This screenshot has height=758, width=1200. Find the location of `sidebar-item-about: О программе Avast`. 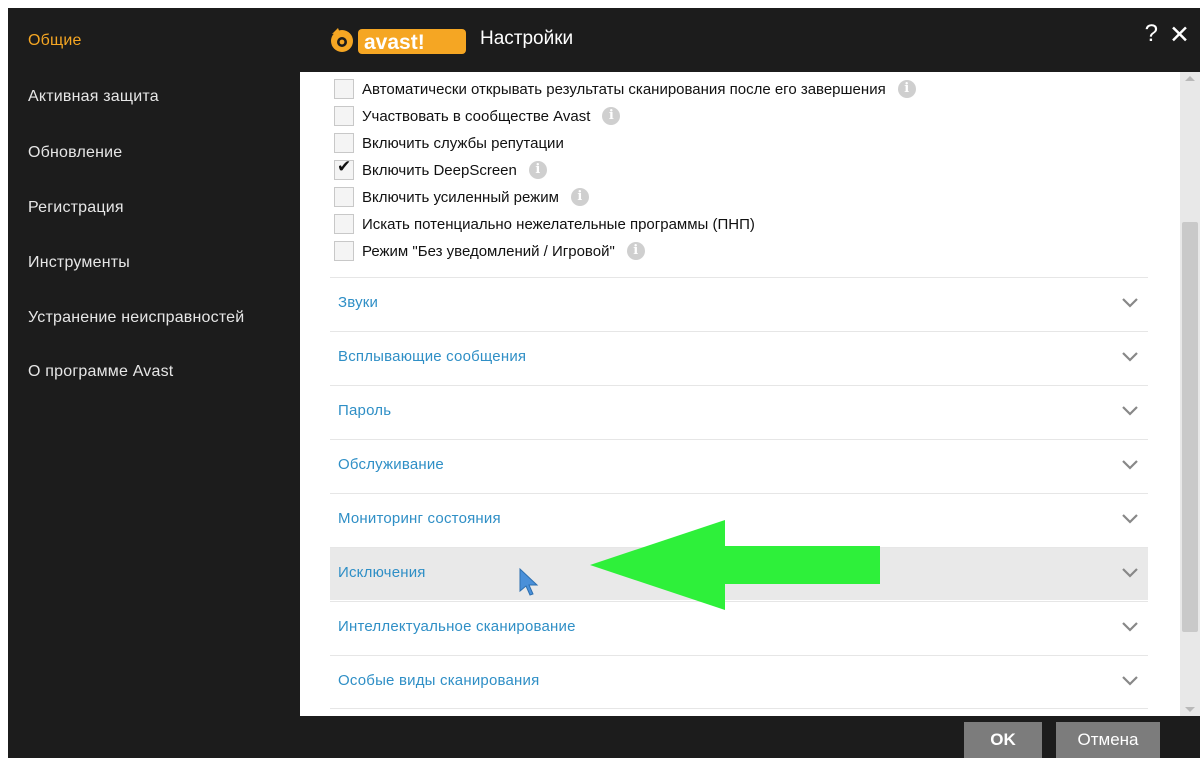

sidebar-item-about: О программе Avast is located at coordinates (100, 372).